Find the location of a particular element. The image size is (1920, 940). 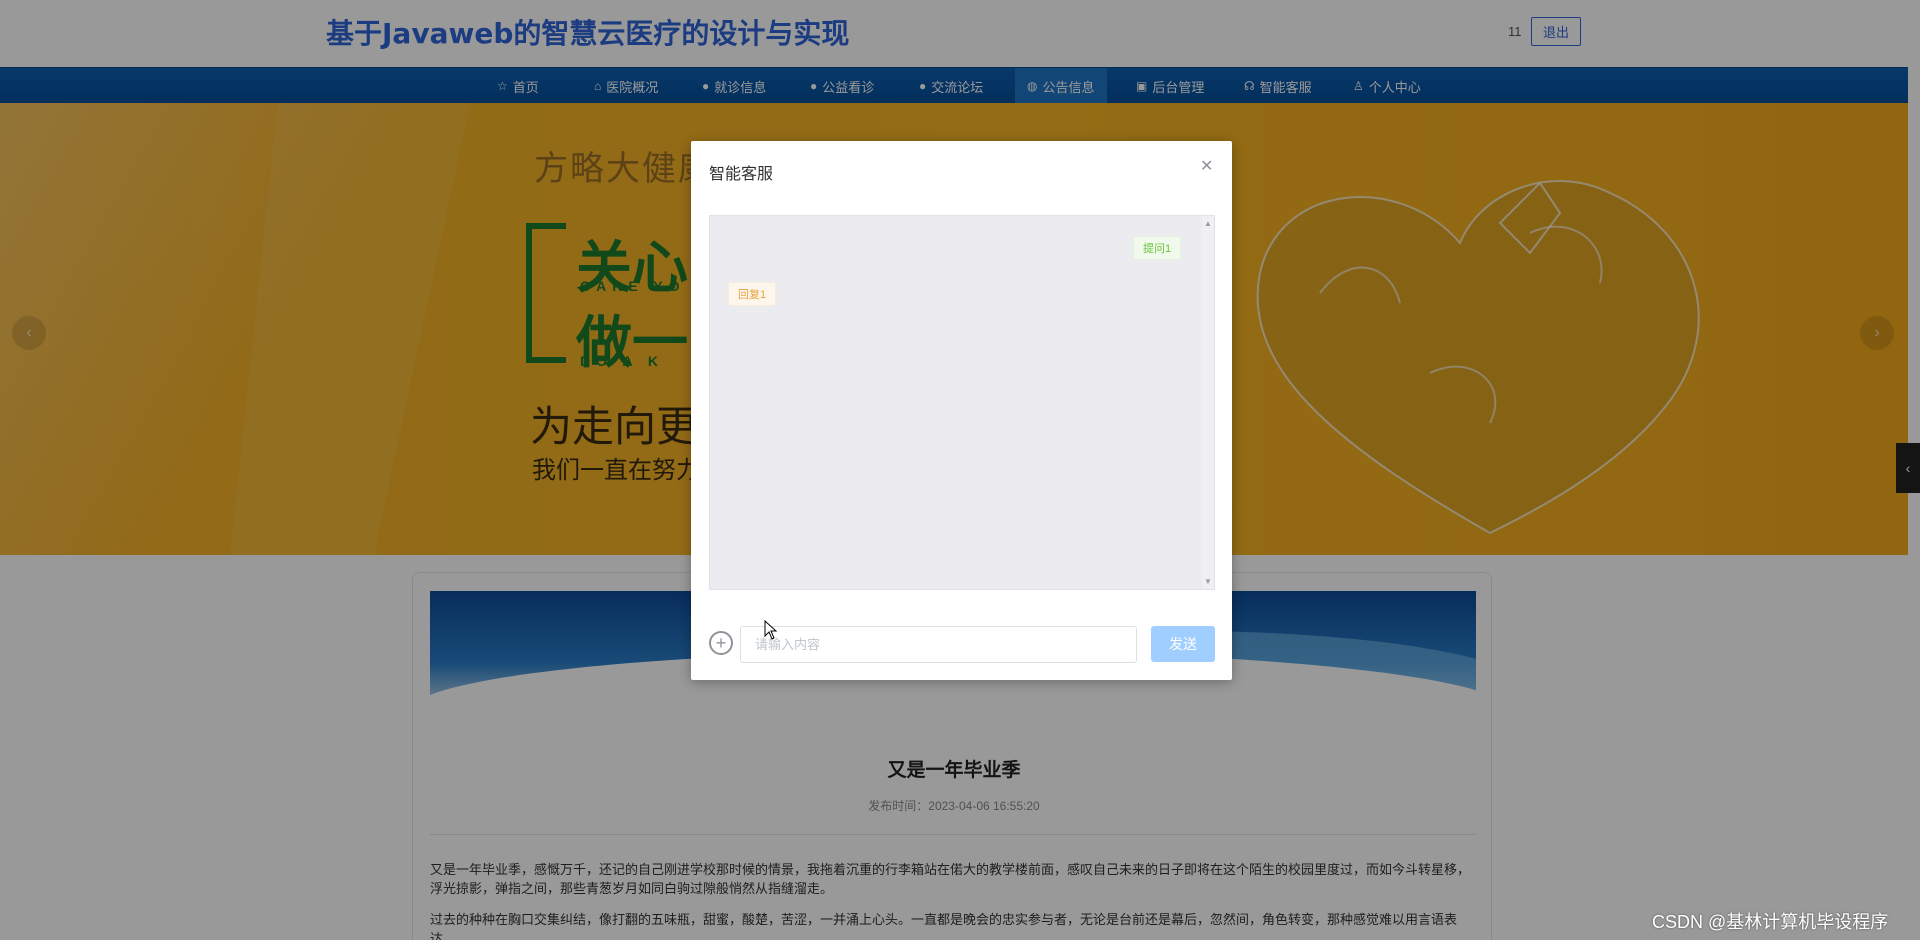

watermark: CSDN @基林计算机毕设程序 is located at coordinates (1770, 922).